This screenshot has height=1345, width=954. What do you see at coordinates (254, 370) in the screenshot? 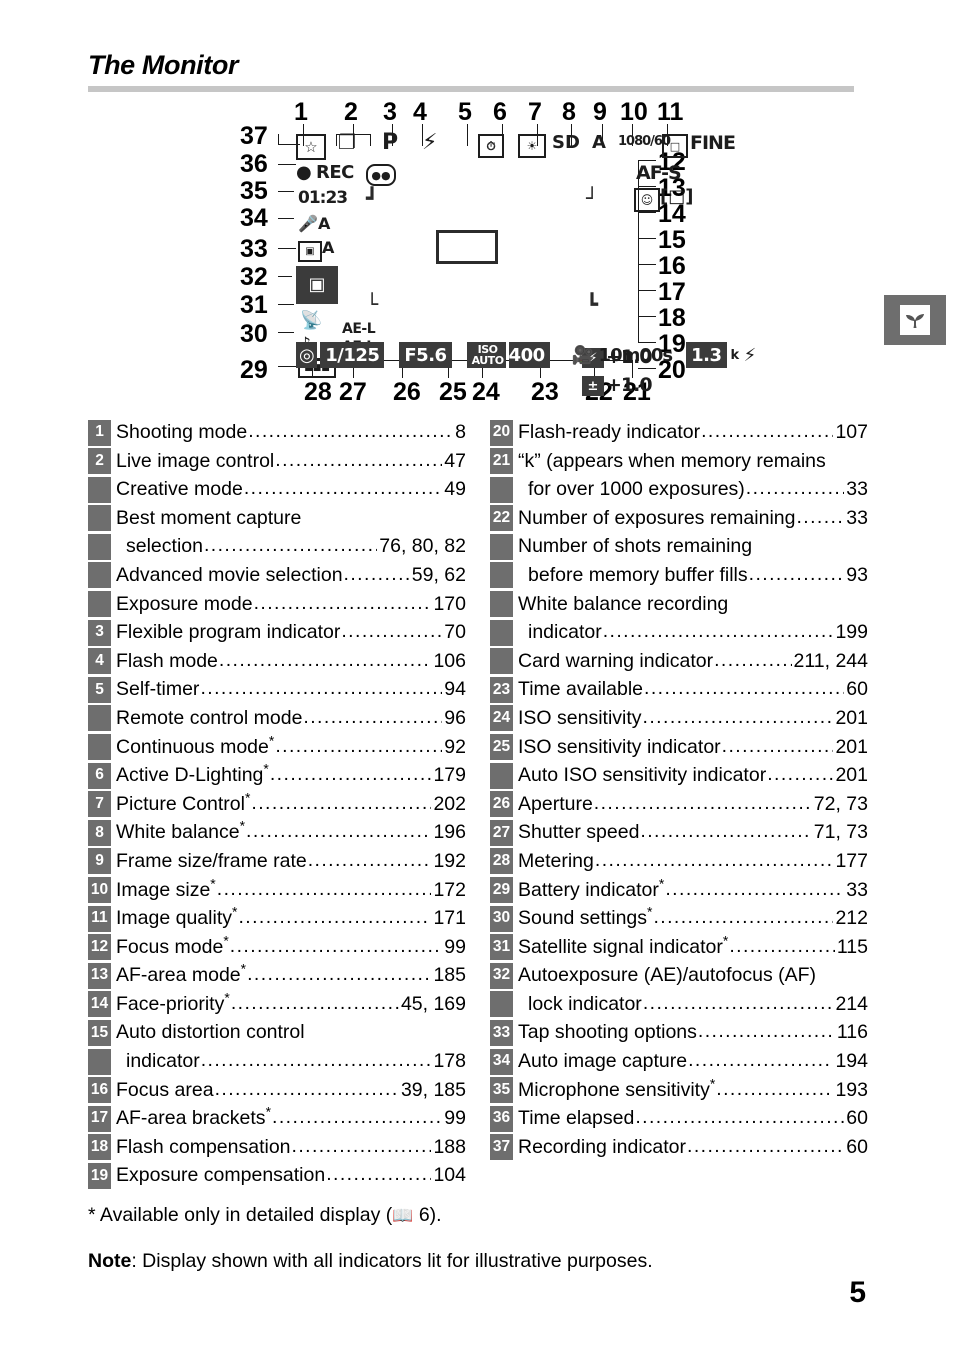
I see `callout-29: 29` at bounding box center [254, 370].